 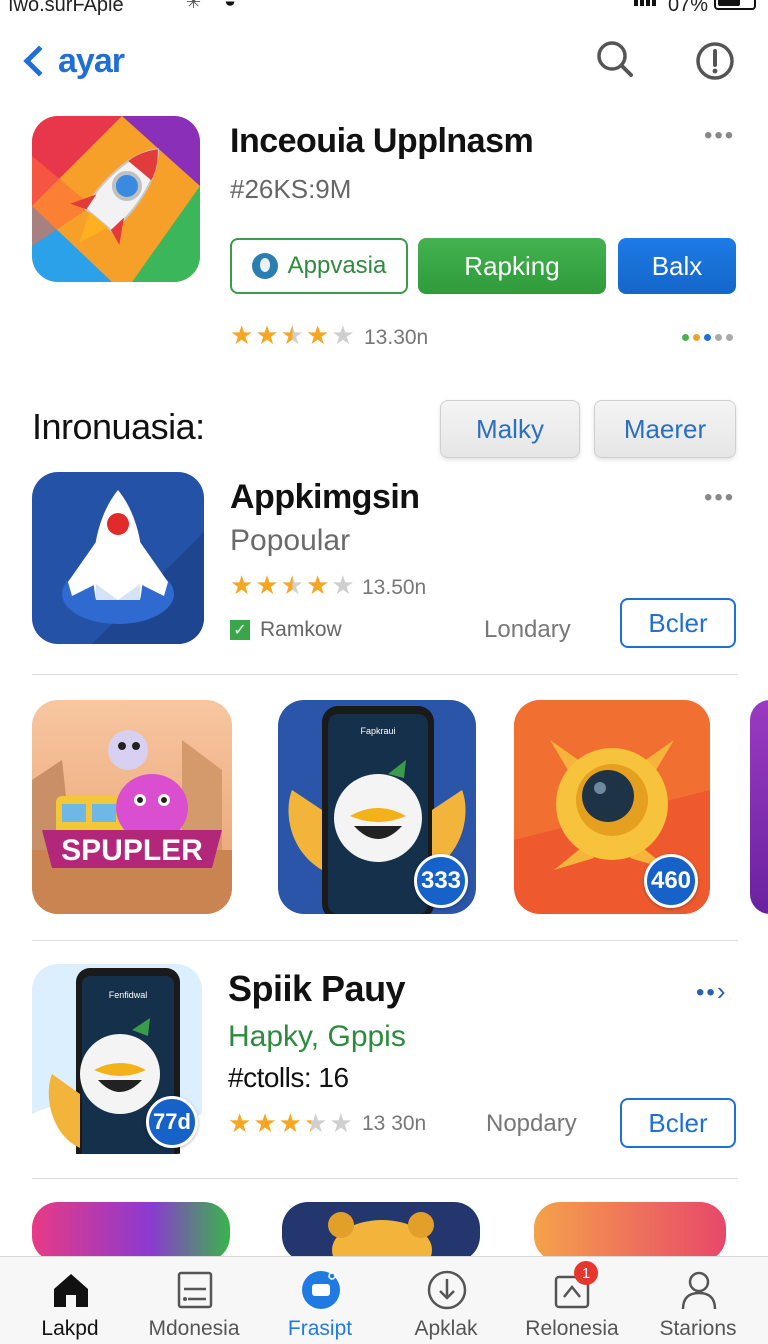 I want to click on back-button: ayar, so click(x=71, y=61).